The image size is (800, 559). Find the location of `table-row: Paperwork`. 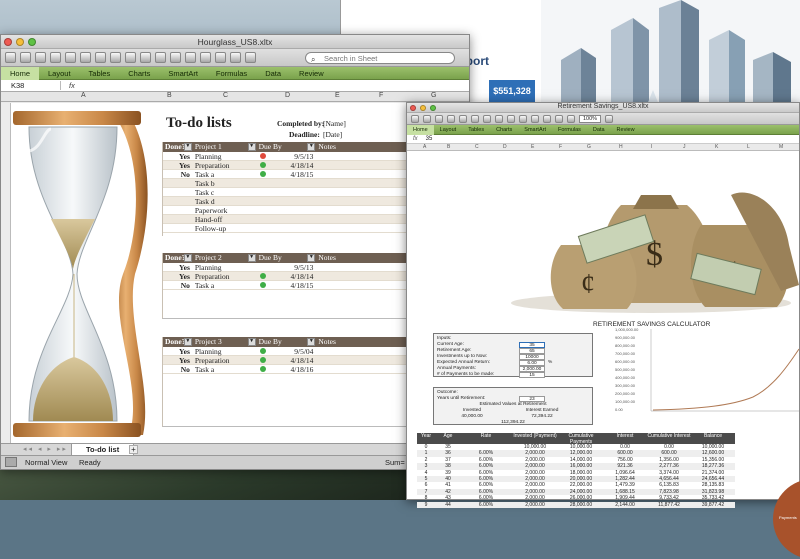

table-row: Paperwork is located at coordinates (287, 210).